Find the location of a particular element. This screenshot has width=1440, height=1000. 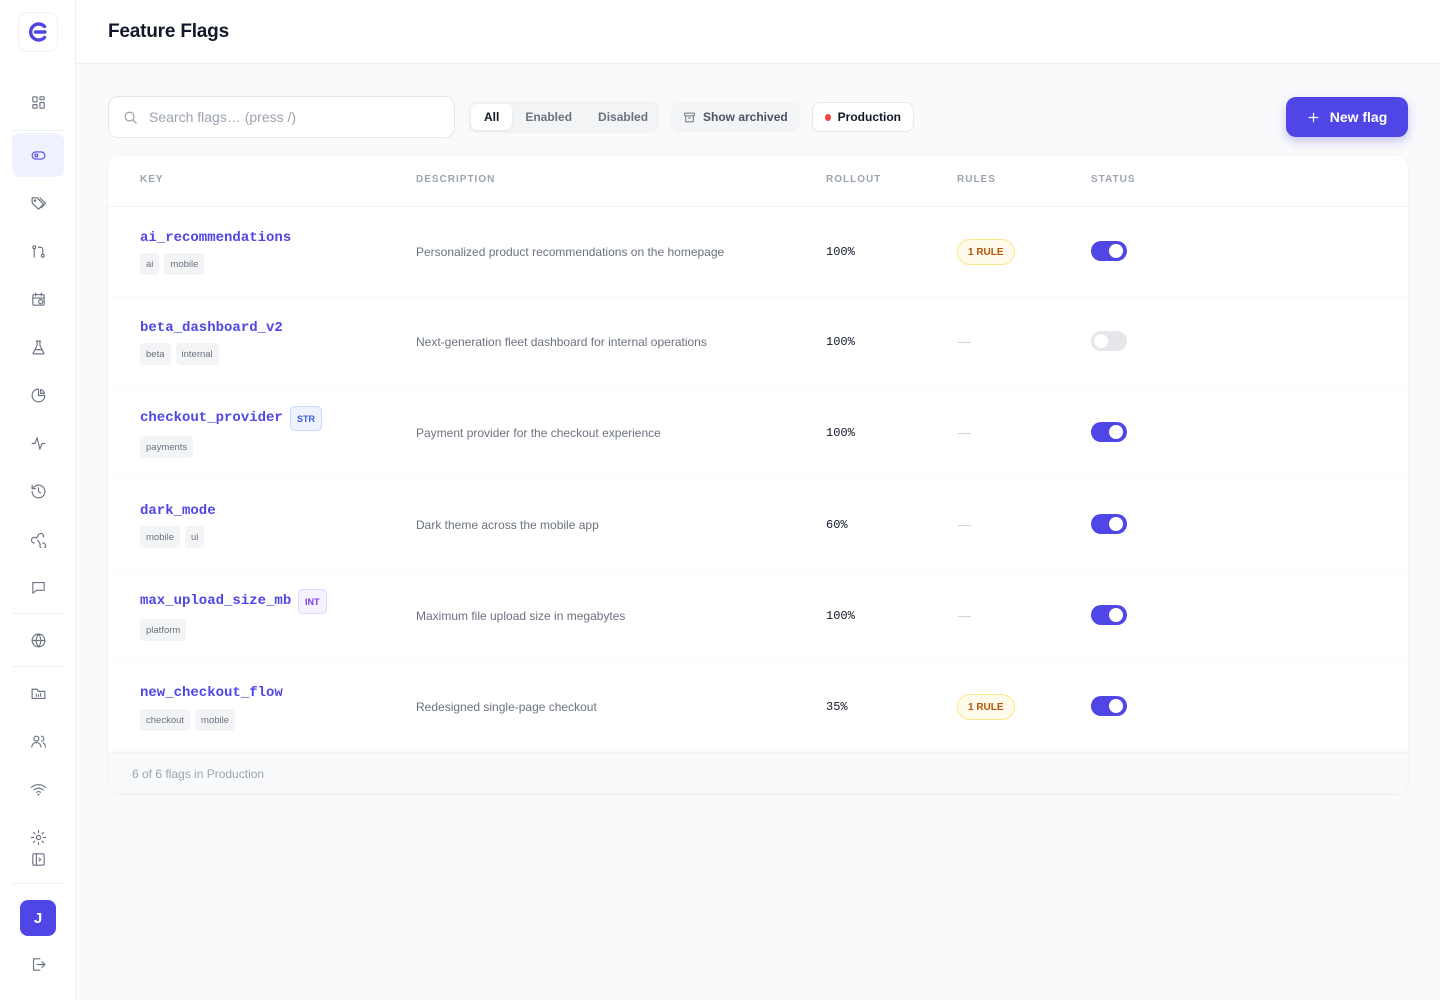

environment-status-dot is located at coordinates (828, 117).